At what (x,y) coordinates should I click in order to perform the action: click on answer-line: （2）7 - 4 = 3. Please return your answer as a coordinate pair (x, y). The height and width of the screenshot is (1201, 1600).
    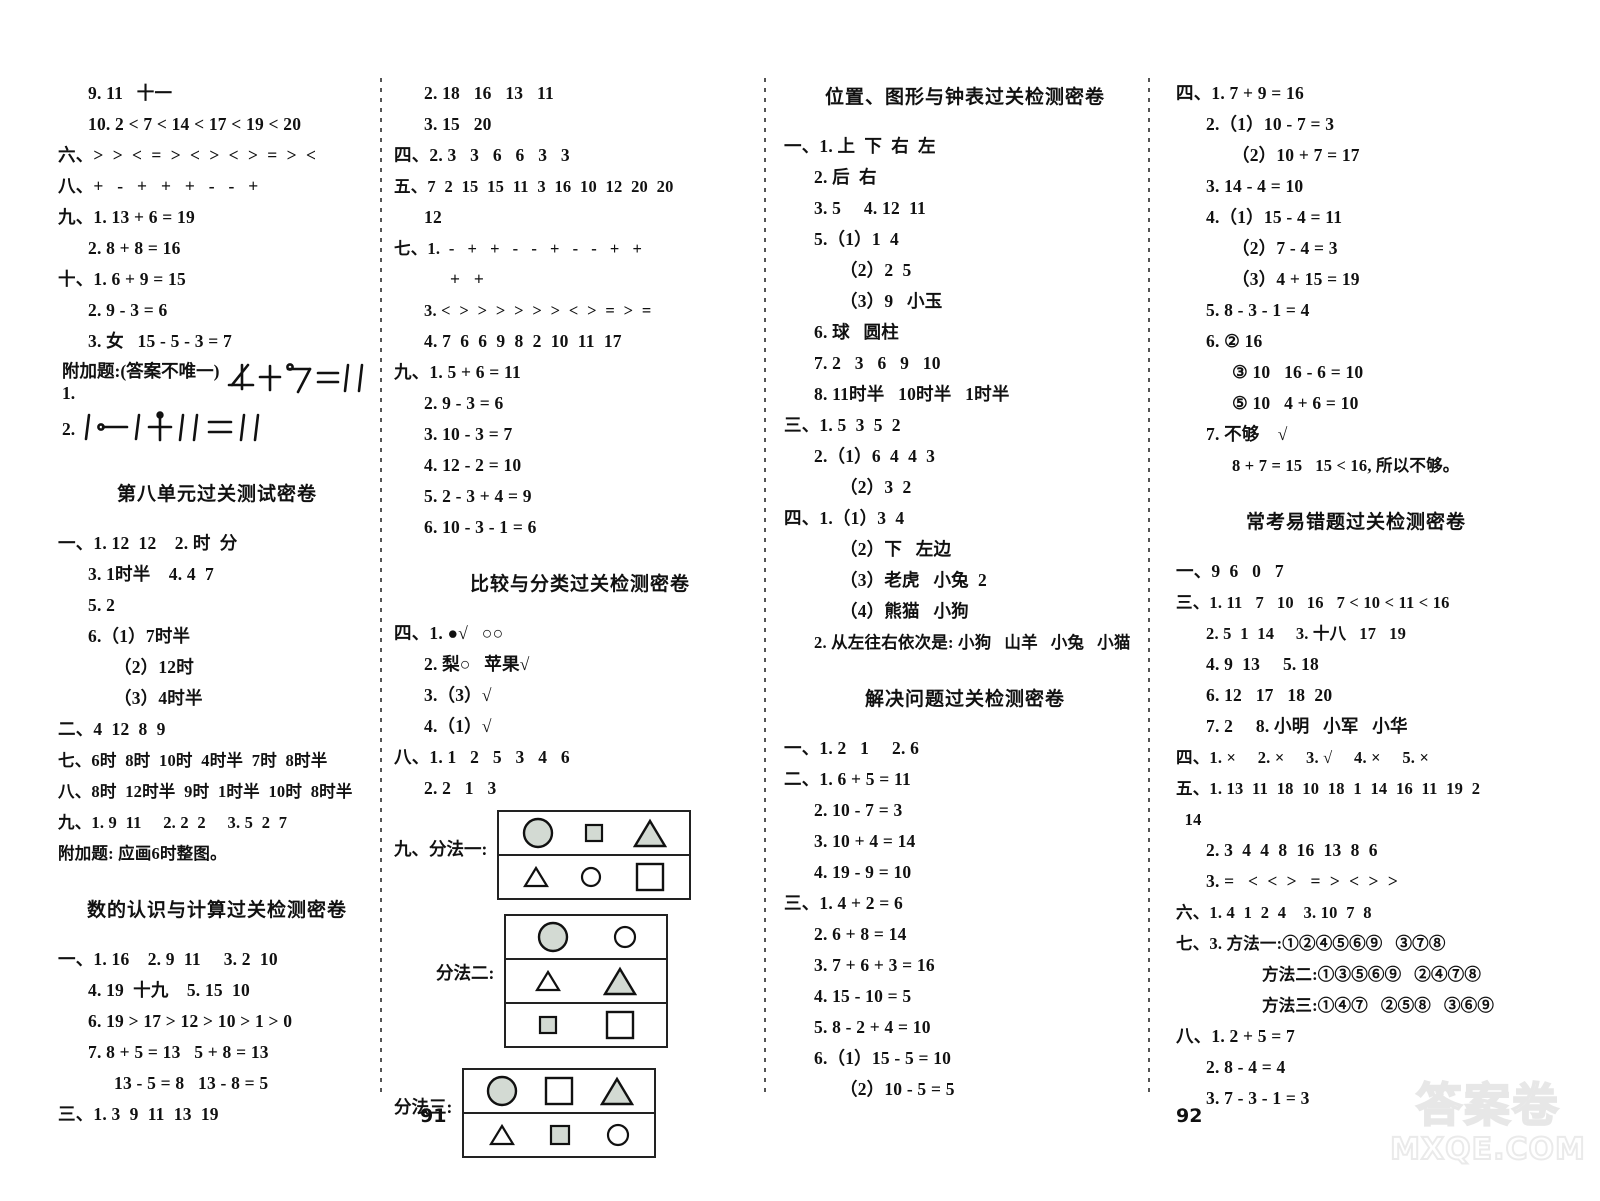
    Looking at the image, I should click on (1285, 248).